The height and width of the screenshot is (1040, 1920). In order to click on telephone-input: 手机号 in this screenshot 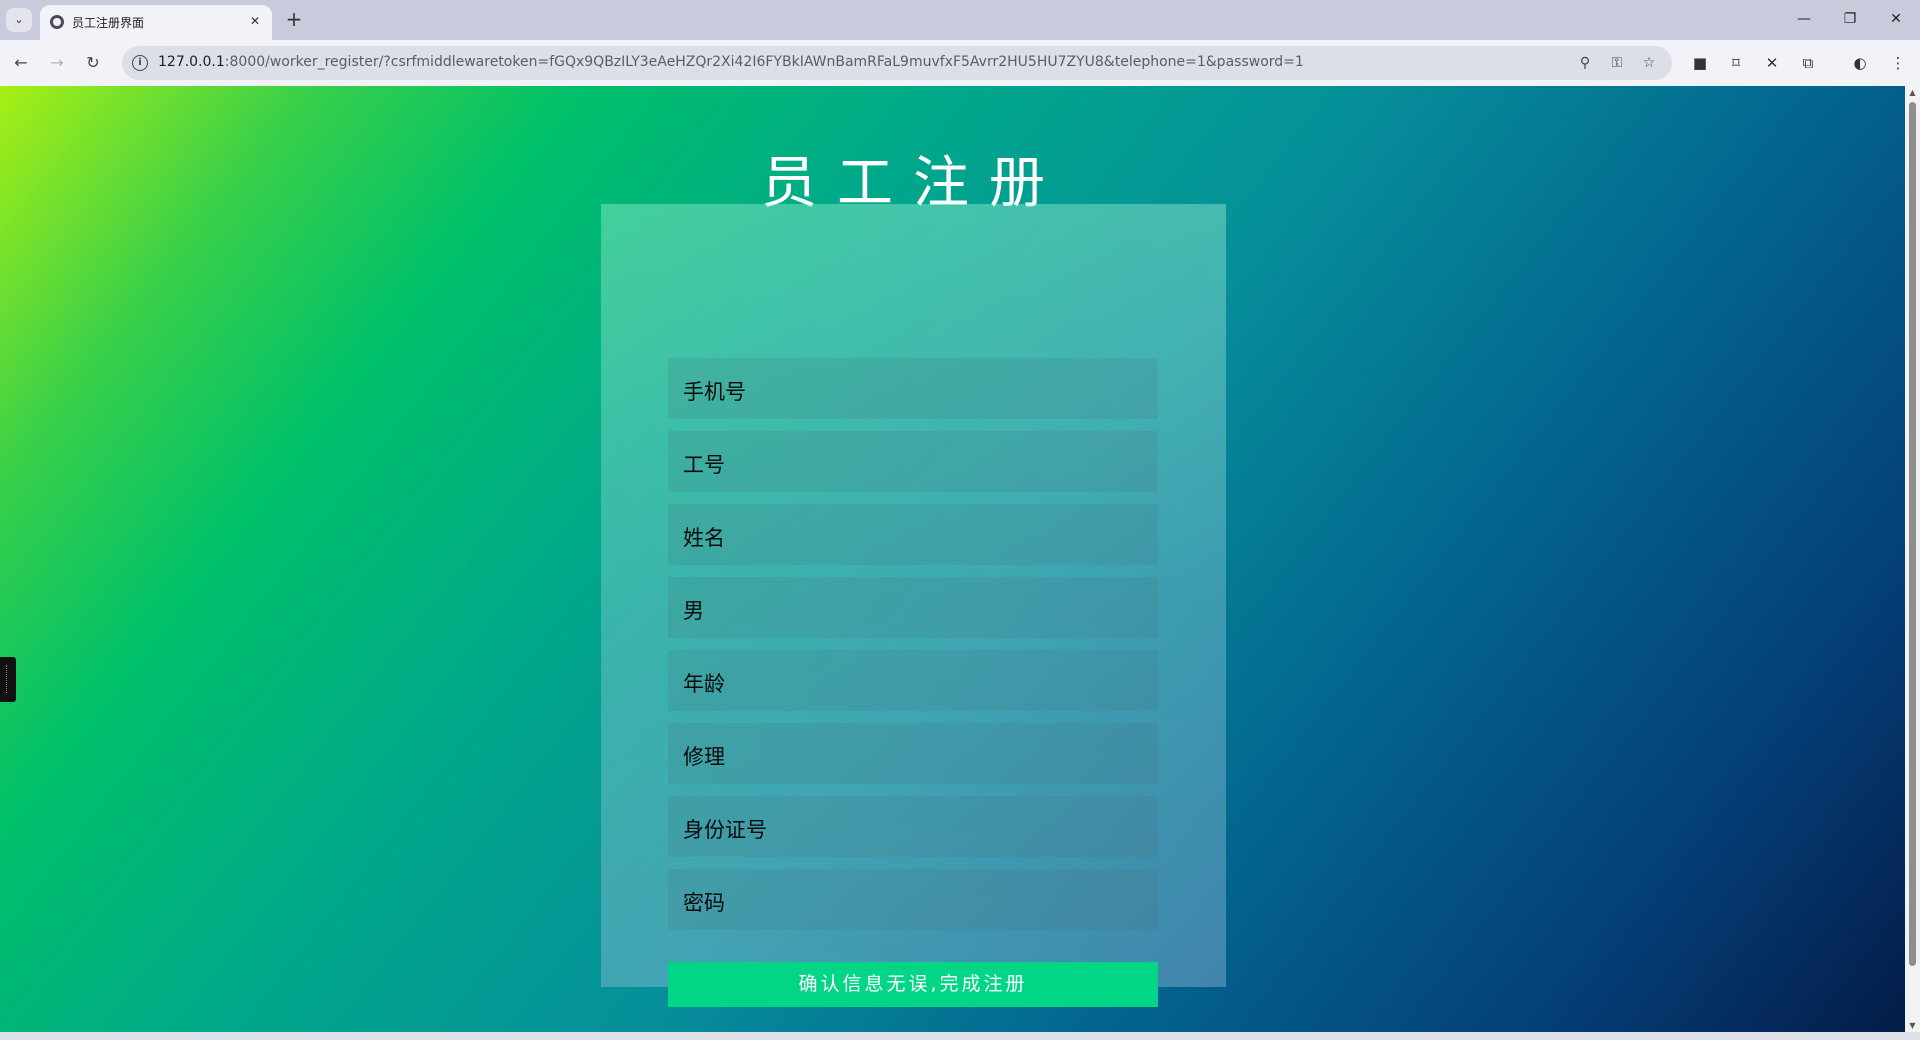, I will do `click(913, 388)`.